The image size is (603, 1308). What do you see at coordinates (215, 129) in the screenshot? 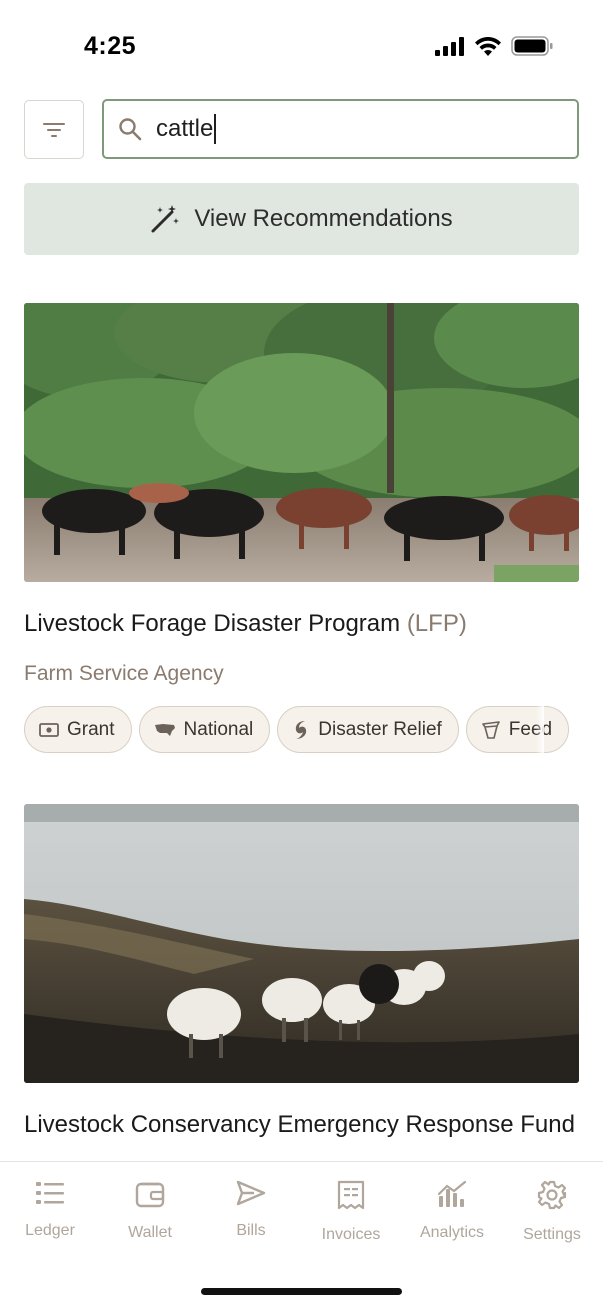
I see `text-caret` at bounding box center [215, 129].